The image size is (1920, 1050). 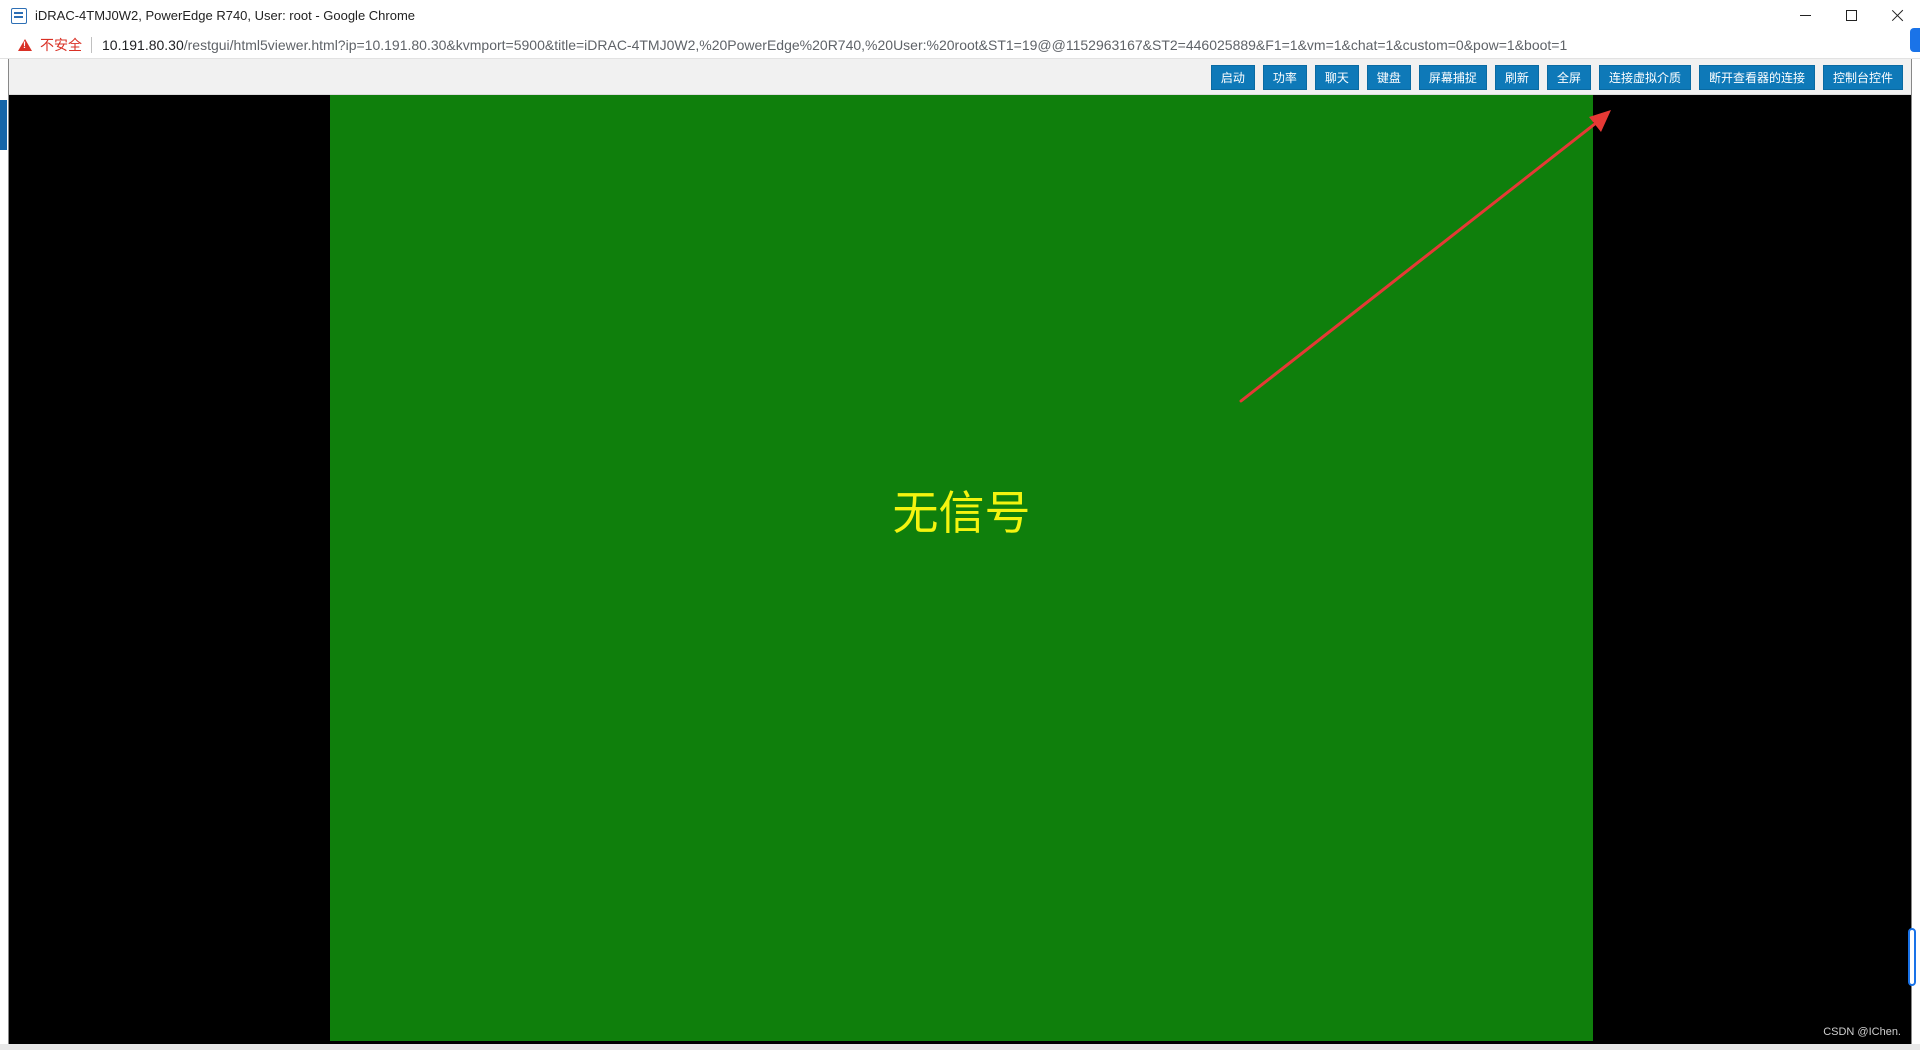 I want to click on toolbar-button-group: 启动 功率 聊天 键盘 屏幕捕捉 刷新 全屏 连接虚拟介质 断开查看器的连接 控制台控件, so click(x=1556, y=77).